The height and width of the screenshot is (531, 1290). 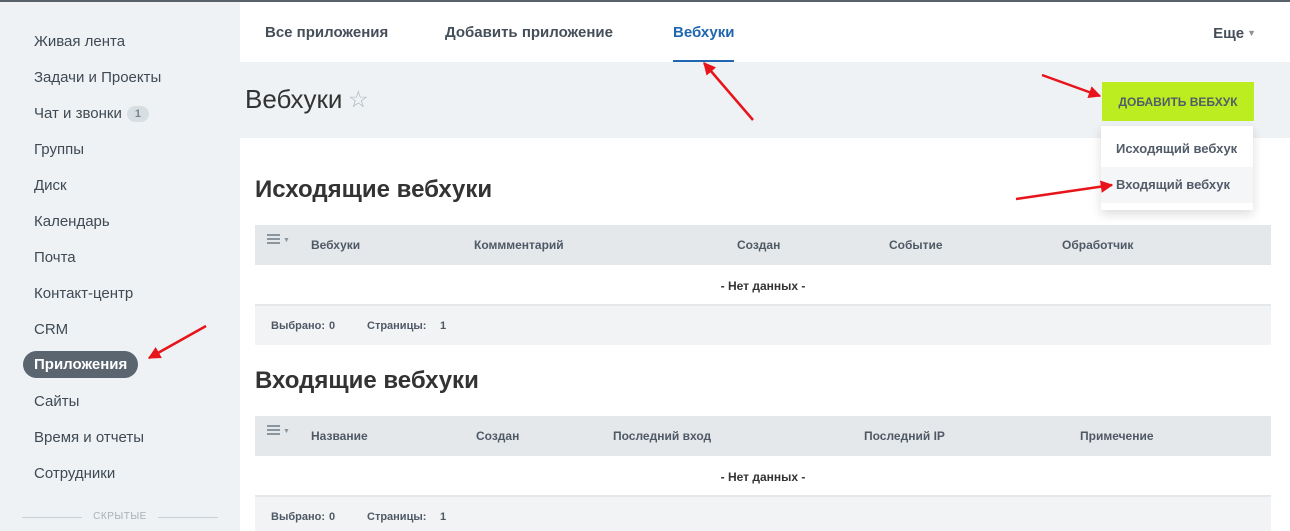 I want to click on column-header: Название, so click(x=339, y=436).